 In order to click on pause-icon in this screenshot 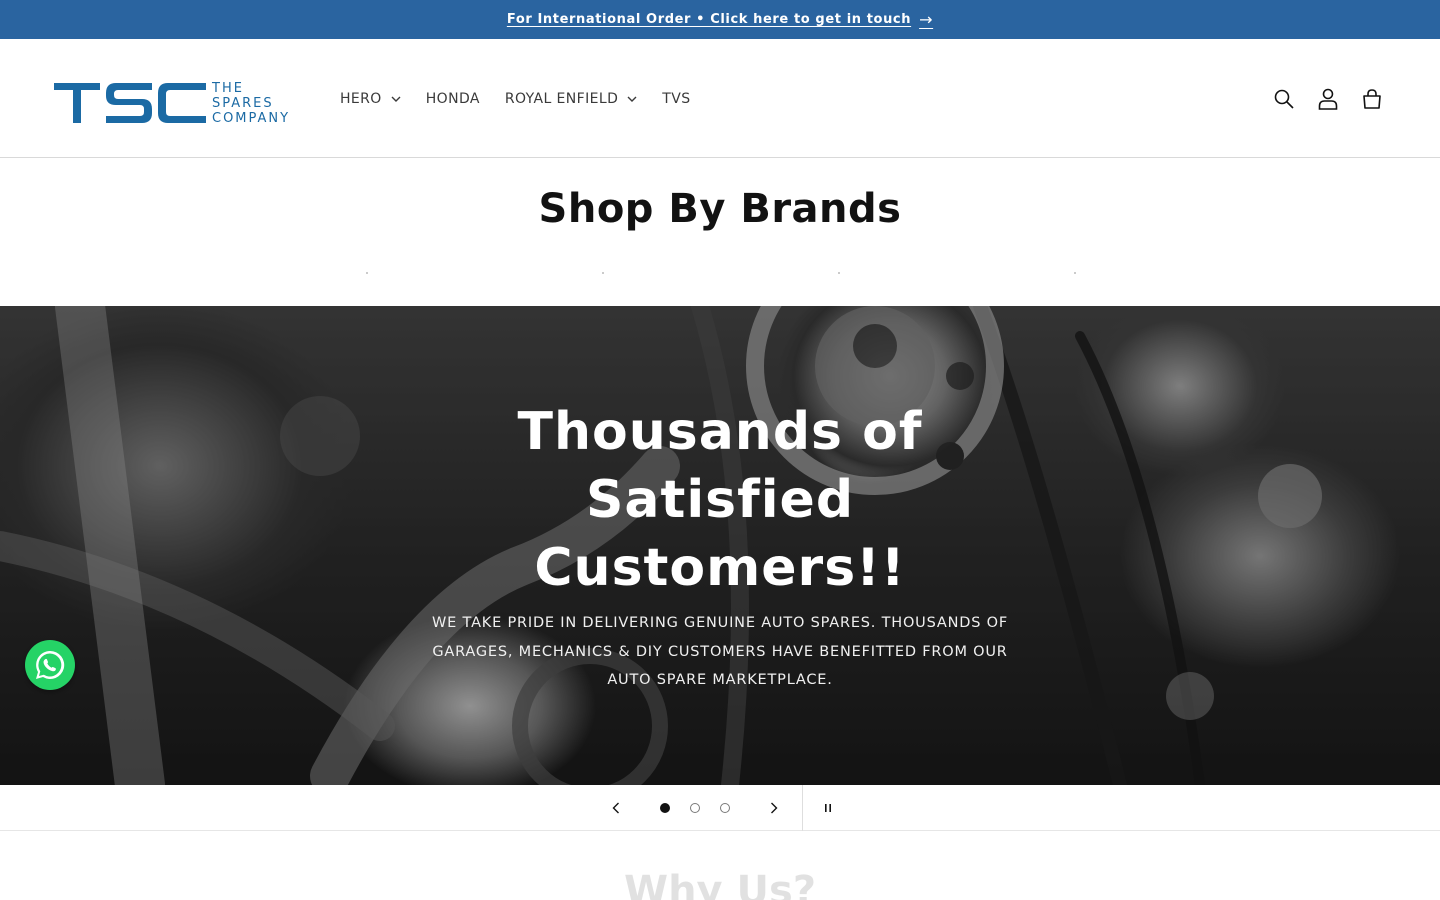, I will do `click(828, 808)`.